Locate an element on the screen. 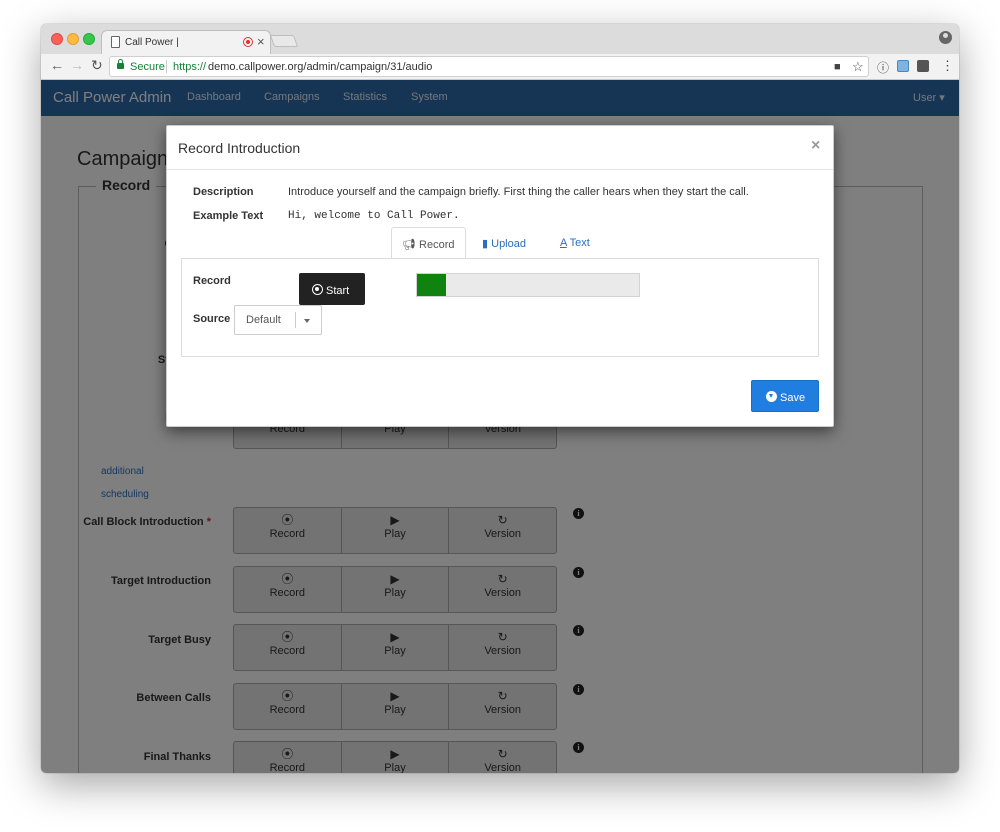 The width and height of the screenshot is (1000, 832). tab-upload: ▮ Upload is located at coordinates (504, 243).